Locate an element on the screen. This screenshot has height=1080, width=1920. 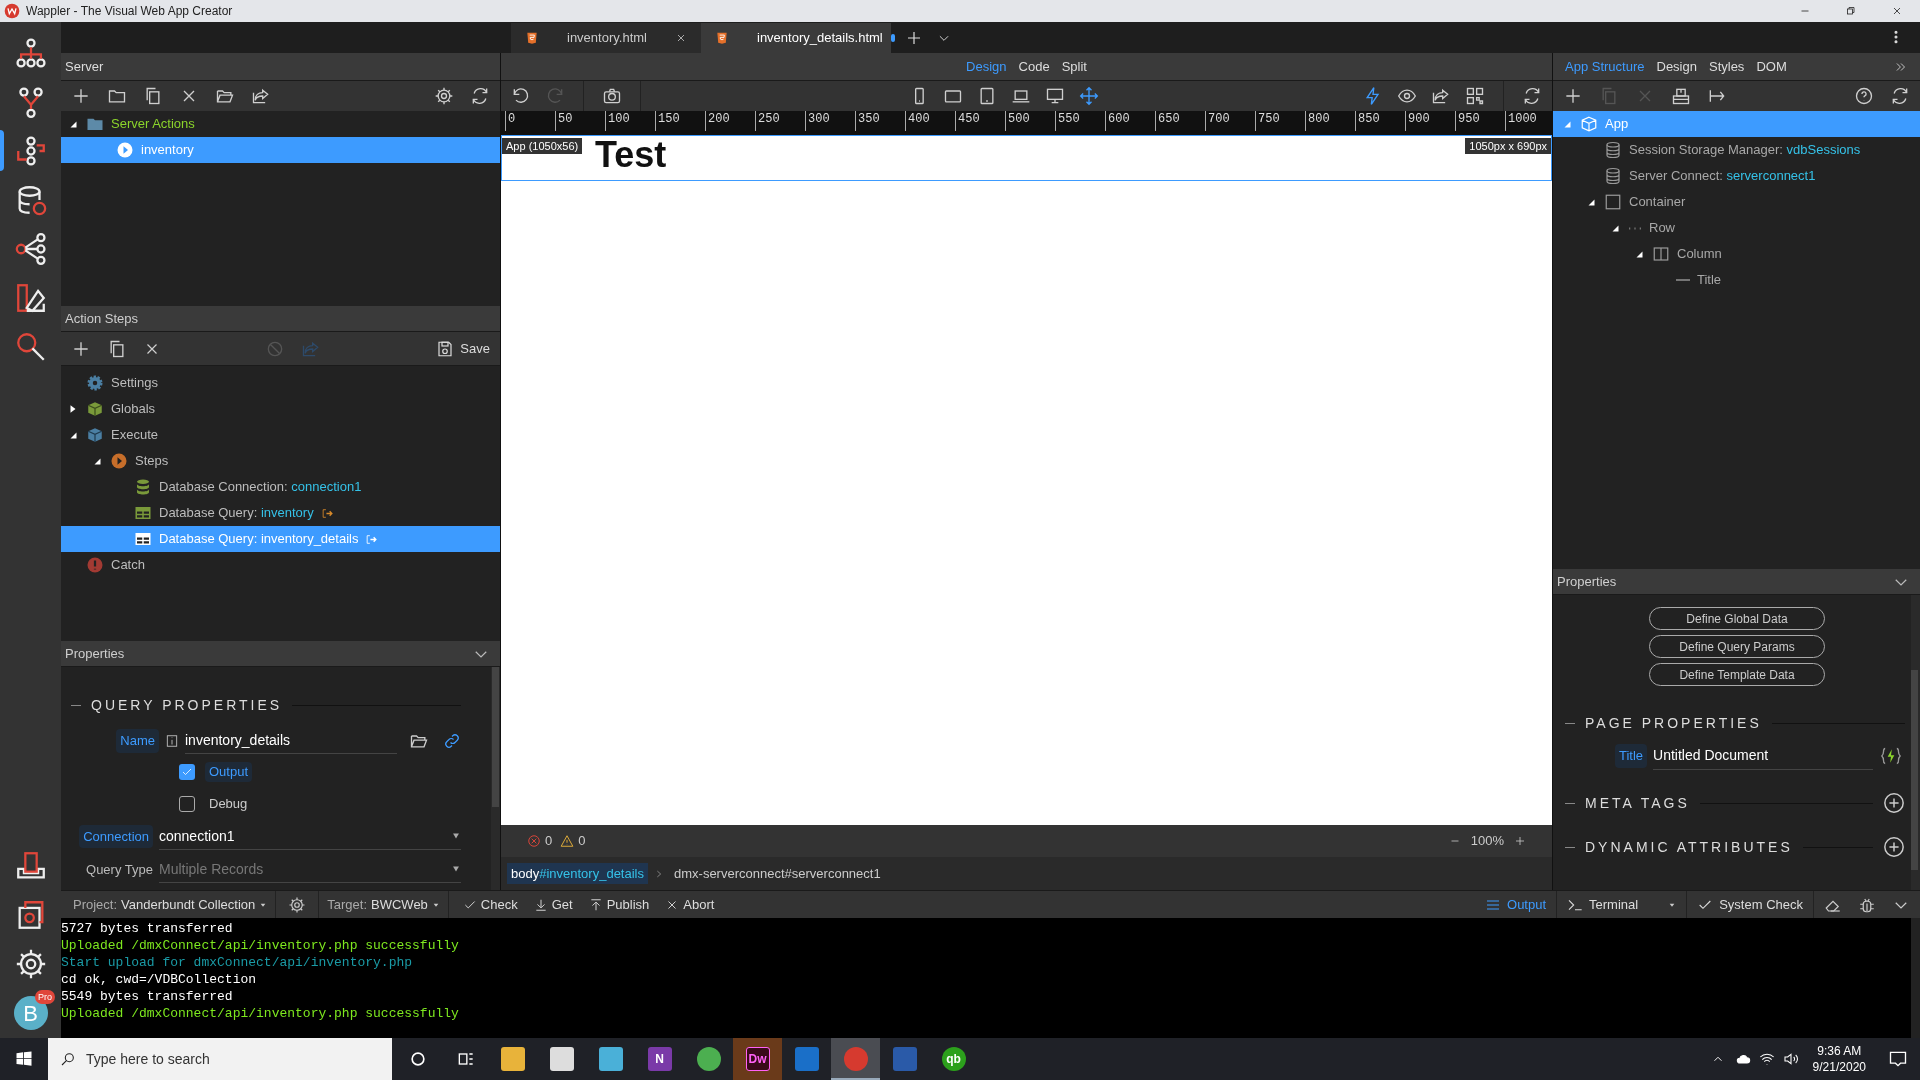
toolbar-button: Publish is located at coordinates (619, 904).